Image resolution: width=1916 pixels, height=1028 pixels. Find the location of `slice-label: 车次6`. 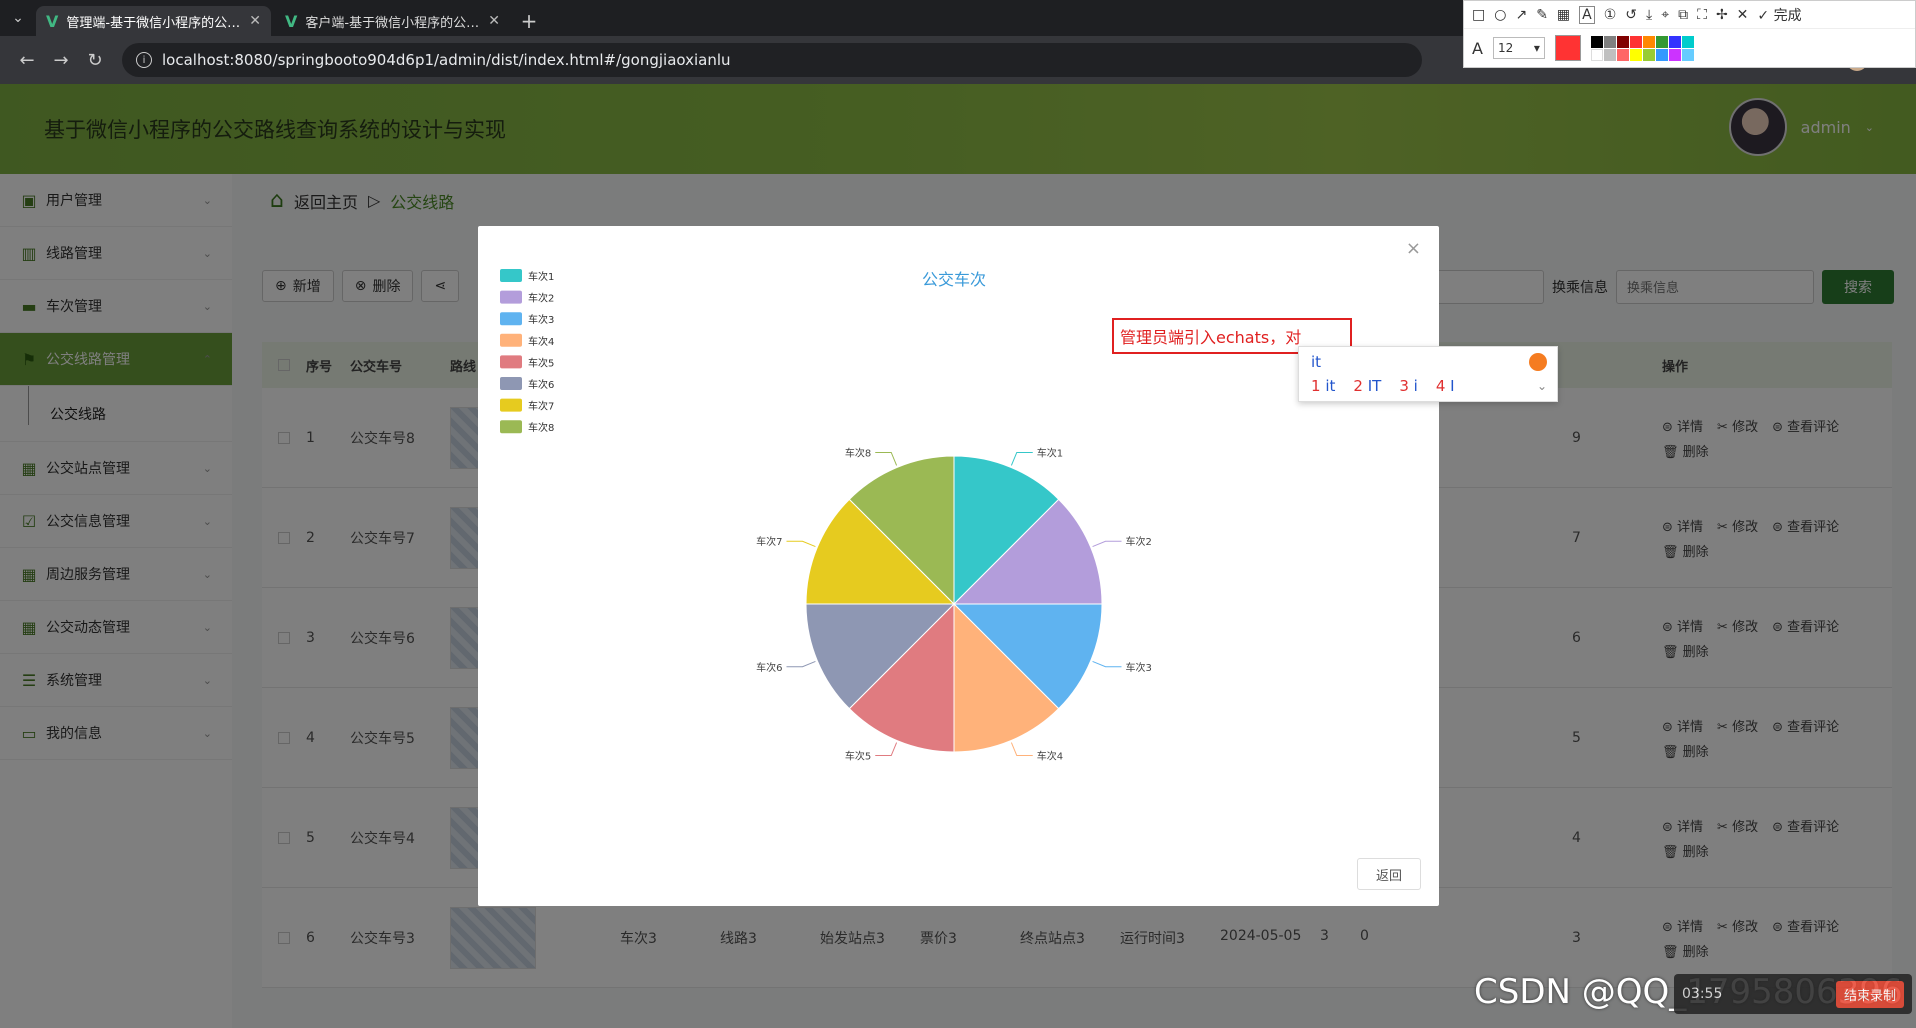

slice-label: 车次6 is located at coordinates (769, 667).